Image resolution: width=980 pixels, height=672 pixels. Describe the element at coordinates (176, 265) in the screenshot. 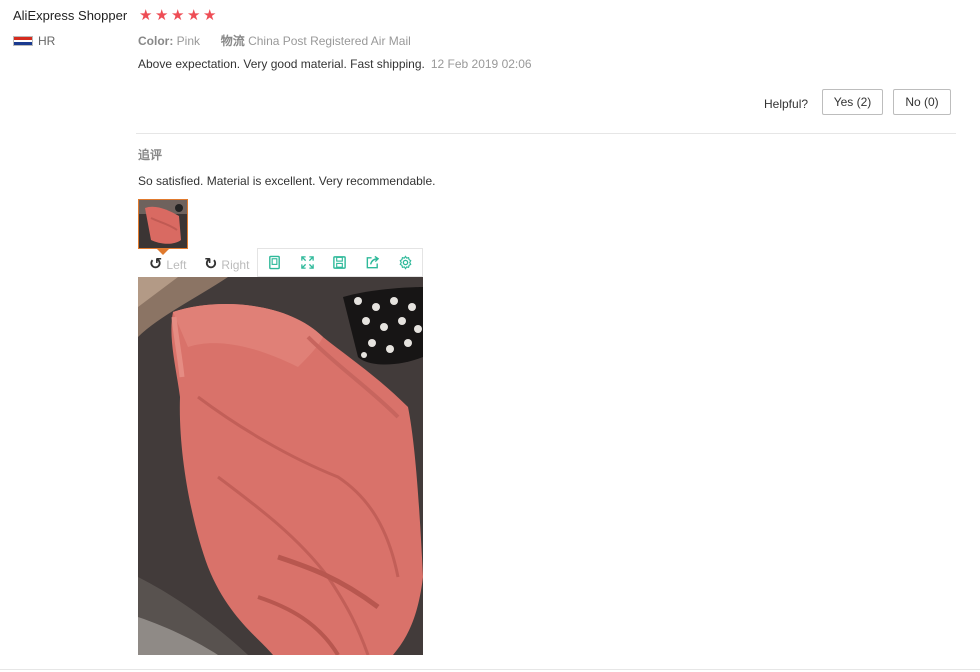

I see `rotate-left-label: Left` at that location.